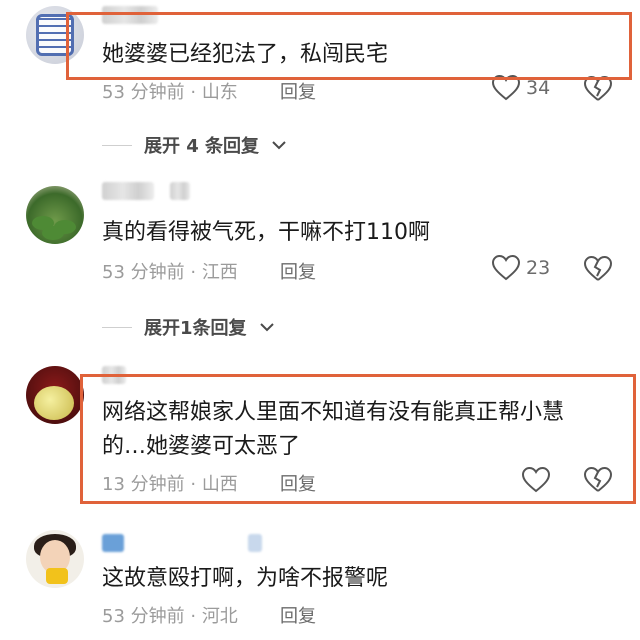 This screenshot has width=640, height=640. I want to click on heart-icon, so click(506, 268).